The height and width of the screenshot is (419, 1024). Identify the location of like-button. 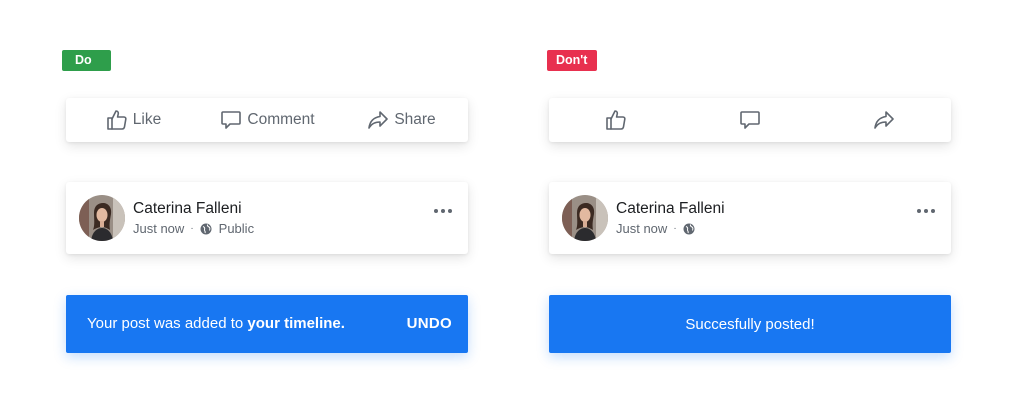
(616, 120).